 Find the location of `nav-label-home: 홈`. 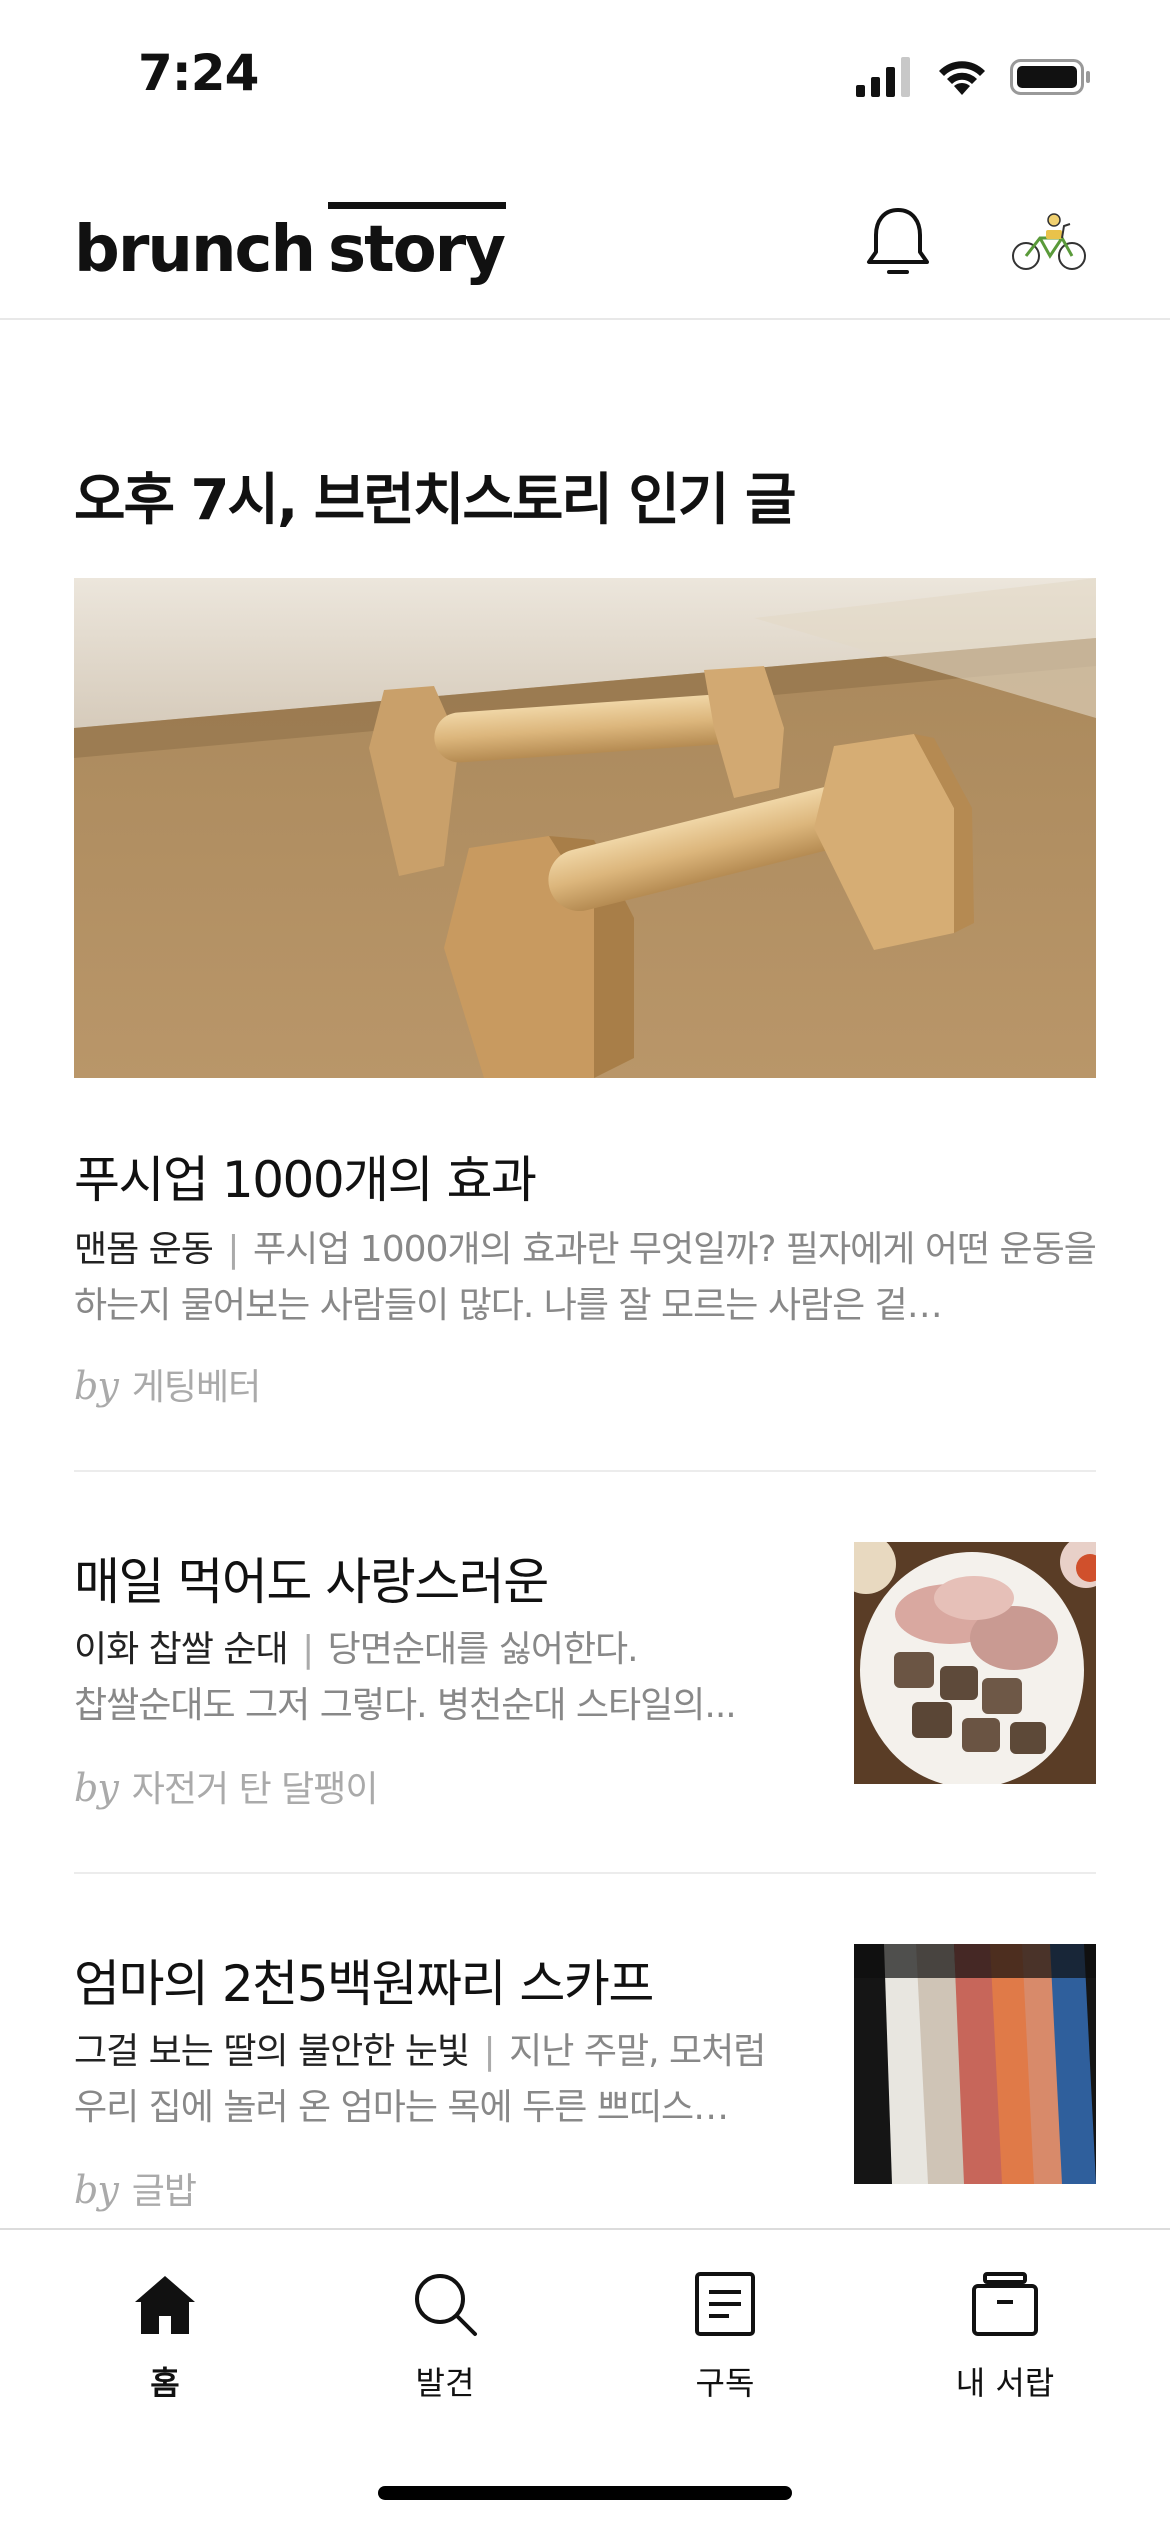

nav-label-home: 홈 is located at coordinates (165, 2383).